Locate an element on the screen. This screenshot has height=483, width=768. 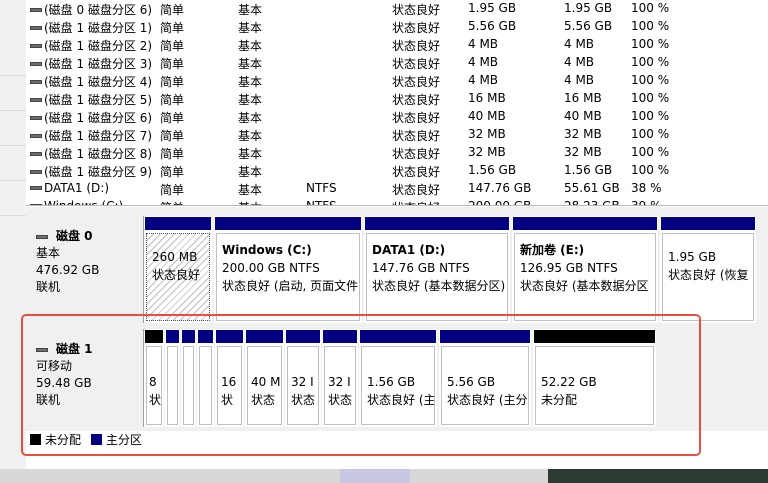
table-row: (磁盘 1 磁盘分区 7) 简单 基本 状态良好 32 MB 32 MB 100 % is located at coordinates (397, 134).